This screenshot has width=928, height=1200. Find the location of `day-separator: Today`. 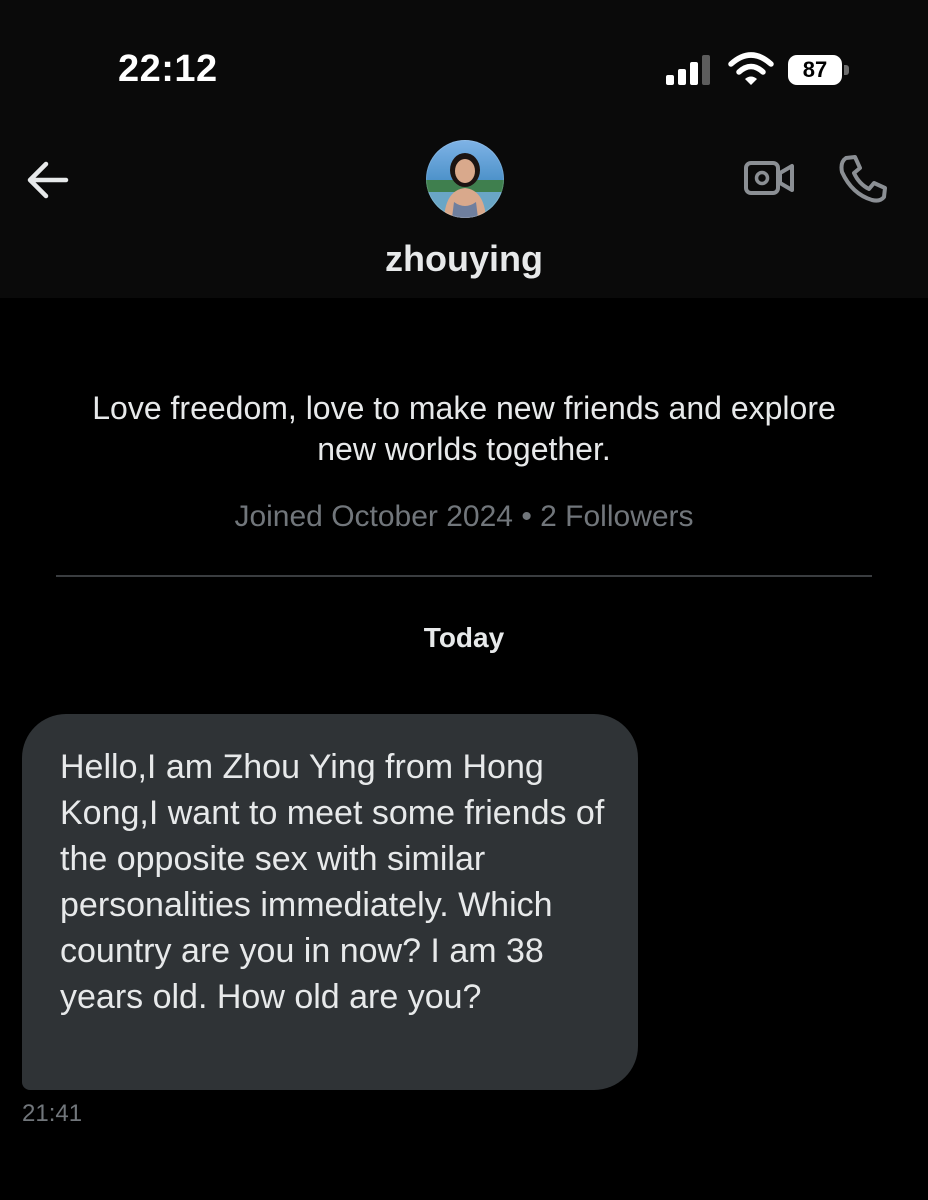

day-separator: Today is located at coordinates (464, 637).